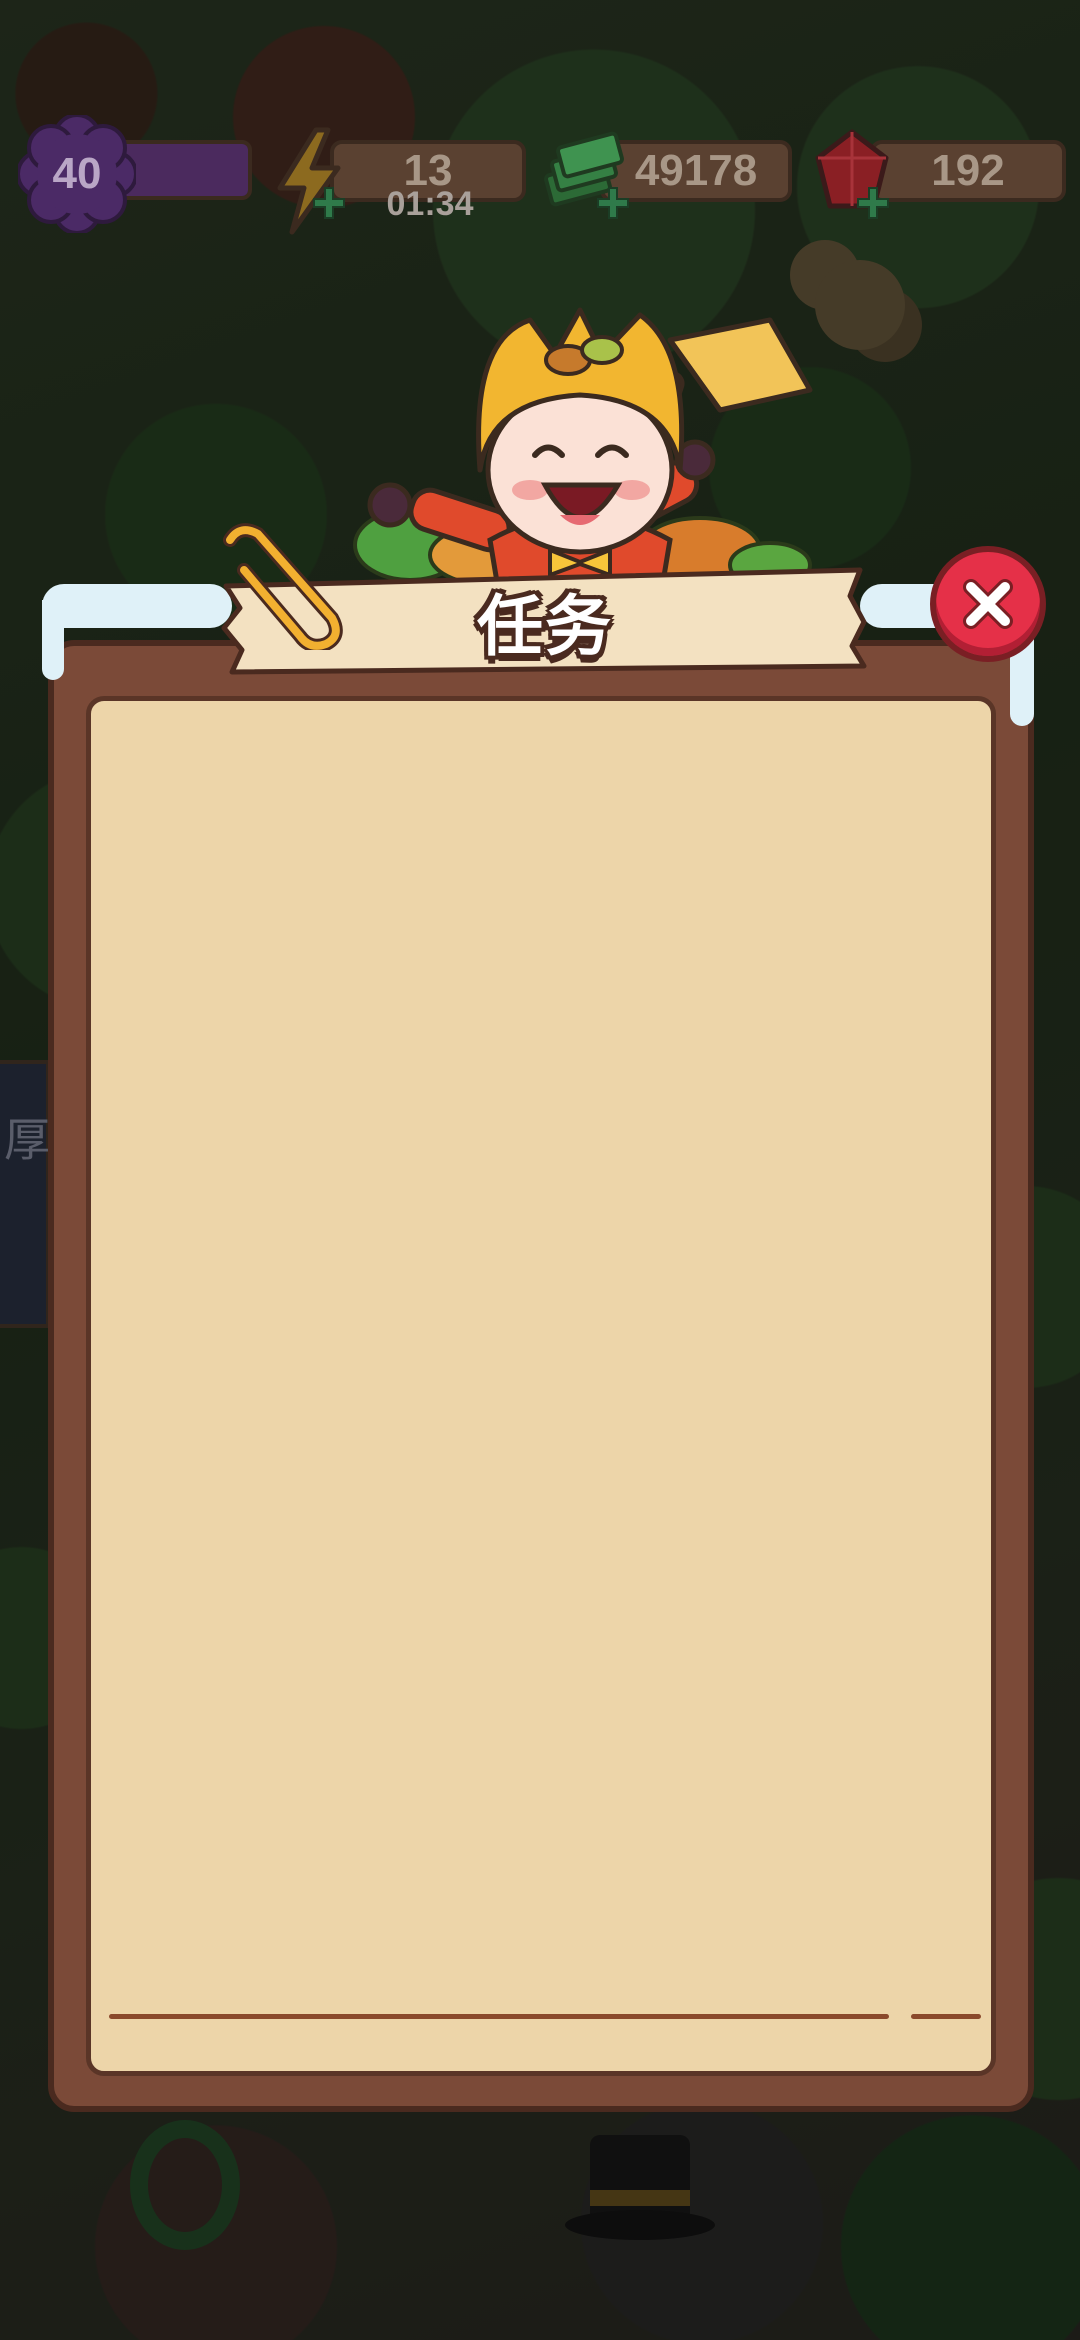 The width and height of the screenshot is (1080, 2340). I want to click on add-energy-icon, so click(329, 203).